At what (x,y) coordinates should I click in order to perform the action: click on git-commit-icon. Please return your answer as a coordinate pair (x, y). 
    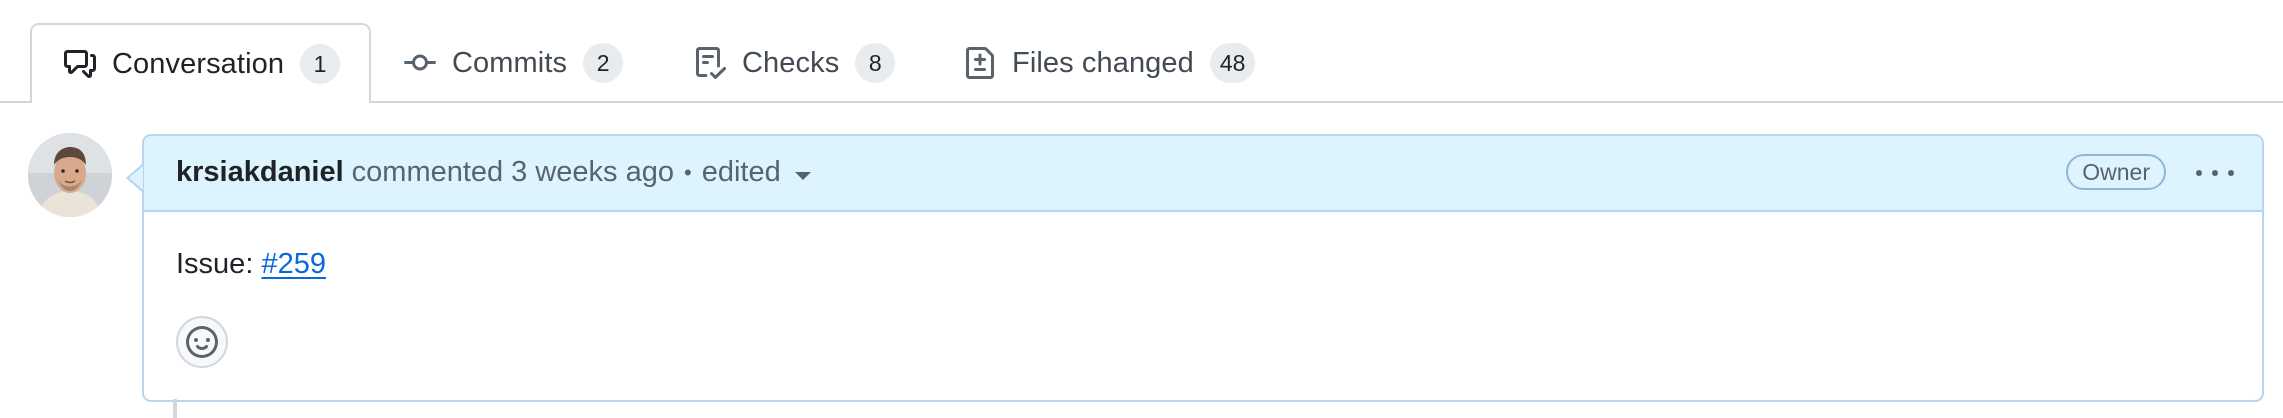
    Looking at the image, I should click on (420, 62).